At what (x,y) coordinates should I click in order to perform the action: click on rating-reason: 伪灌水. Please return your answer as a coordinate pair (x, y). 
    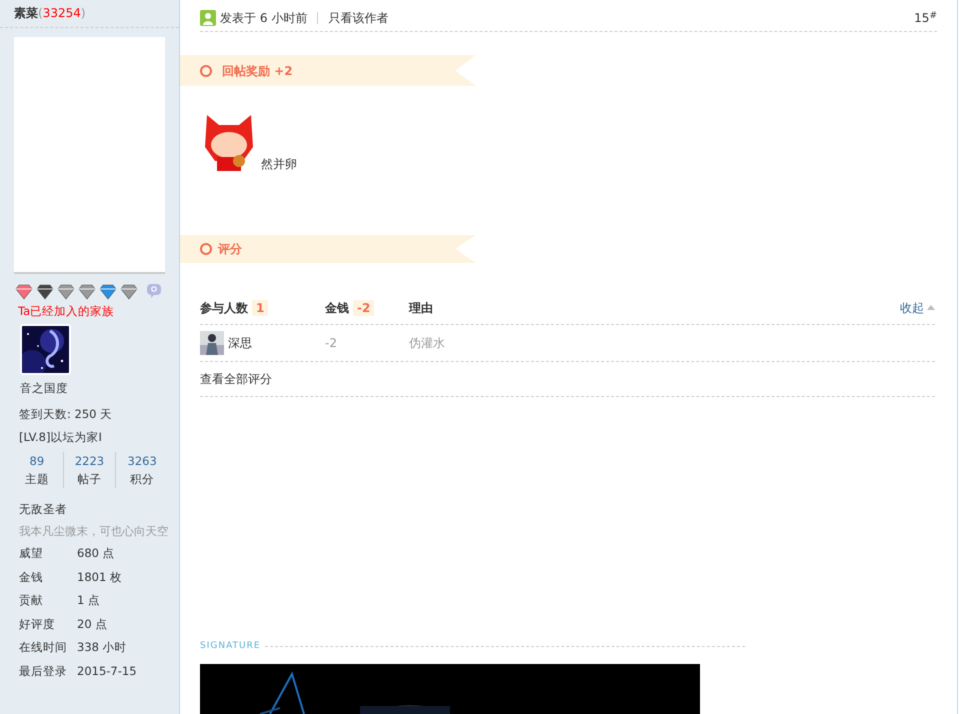
    Looking at the image, I should click on (427, 343).